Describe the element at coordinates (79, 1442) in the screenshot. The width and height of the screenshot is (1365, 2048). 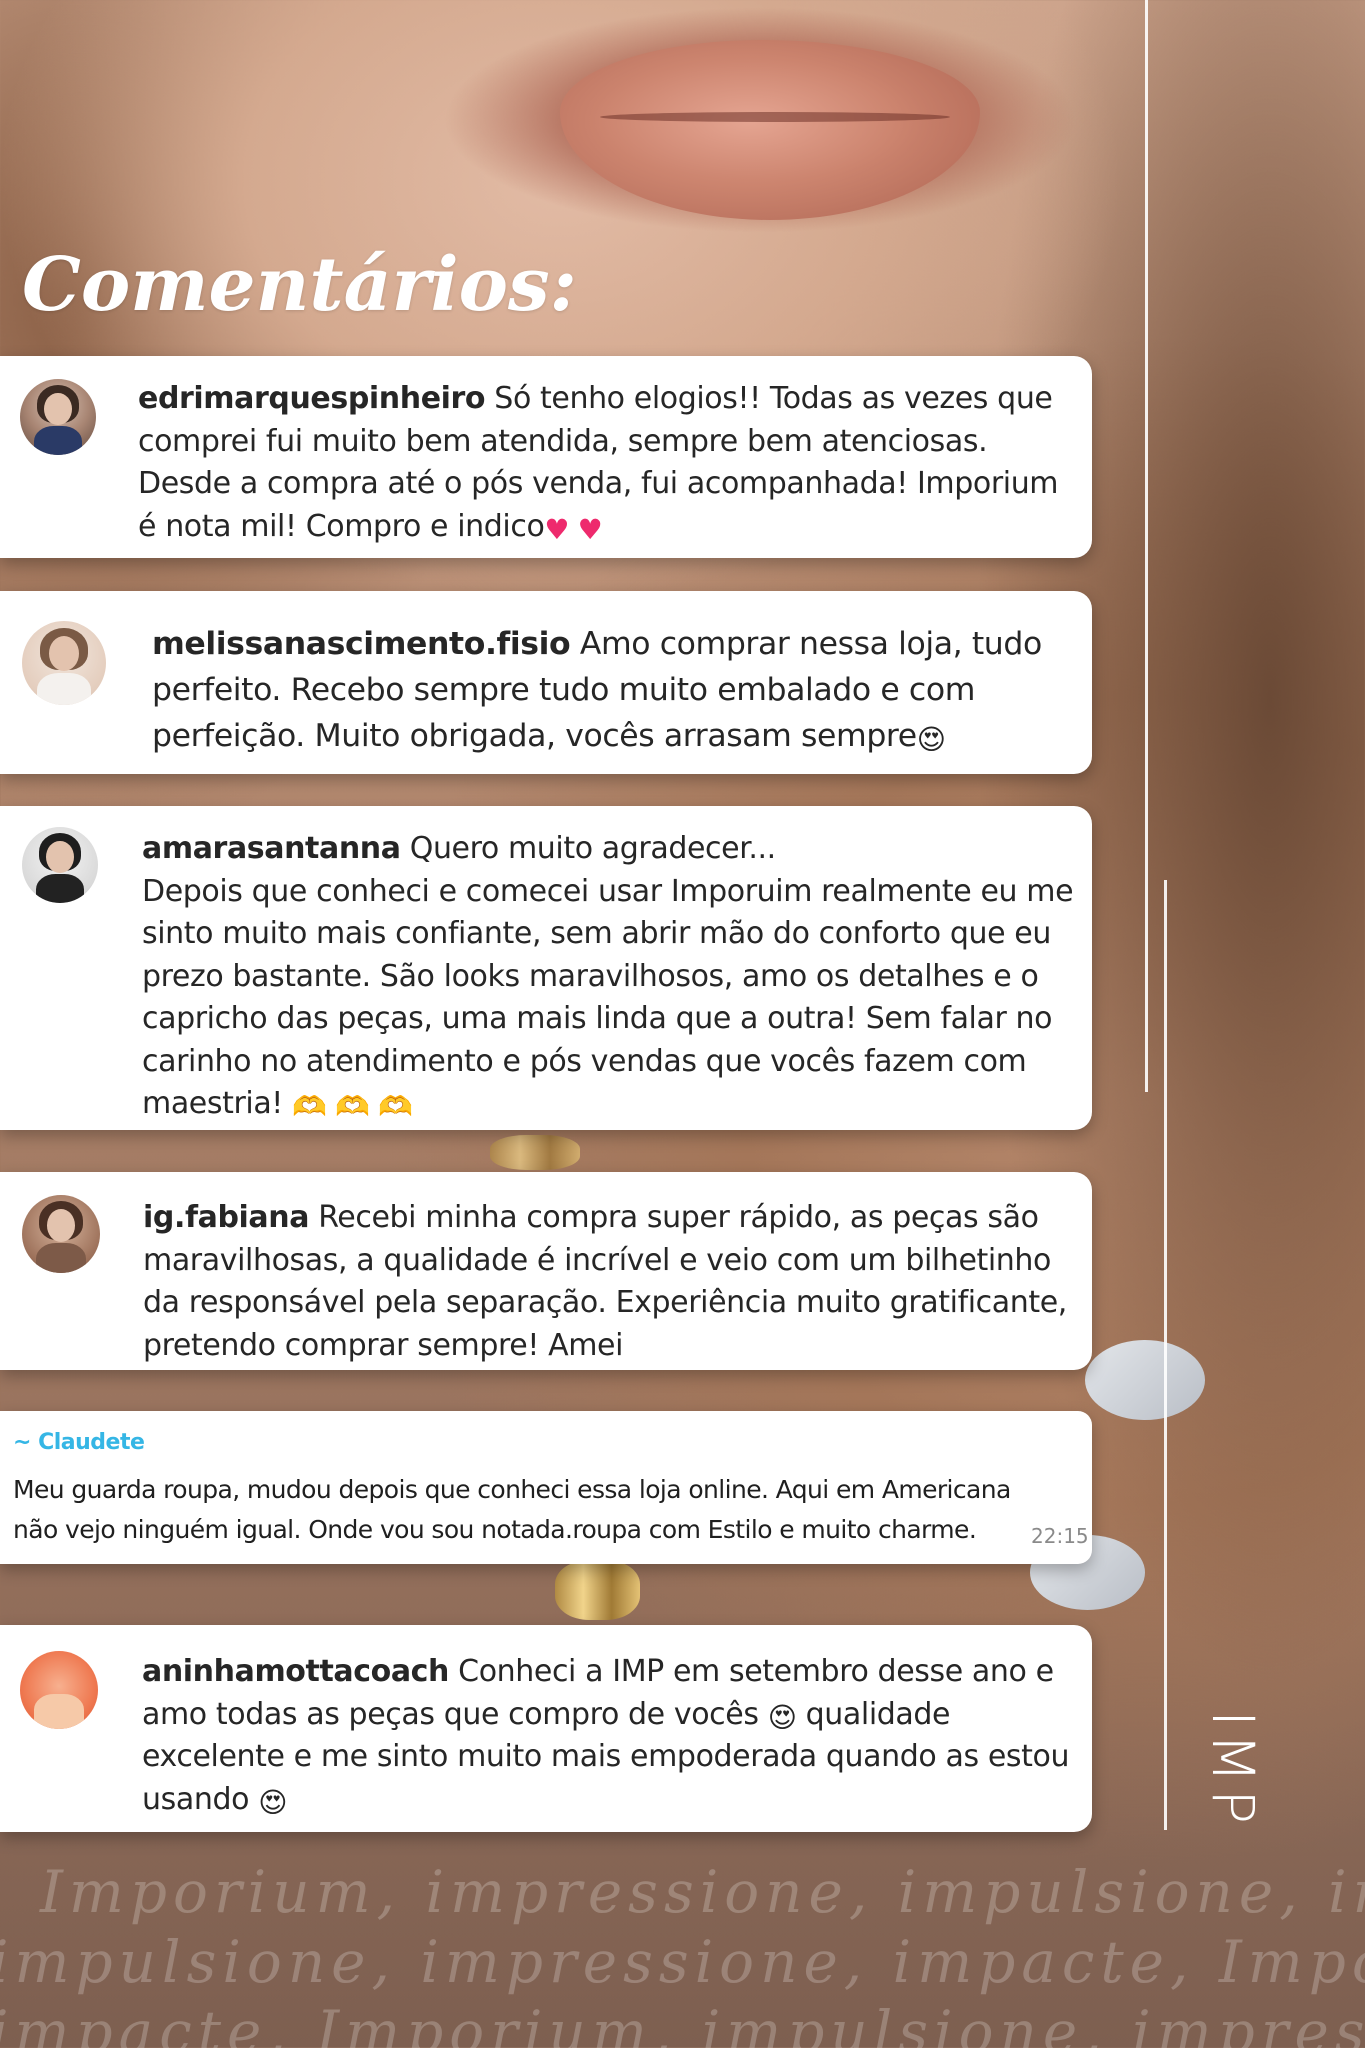
I see `message-sender: ~ Claudete` at that location.